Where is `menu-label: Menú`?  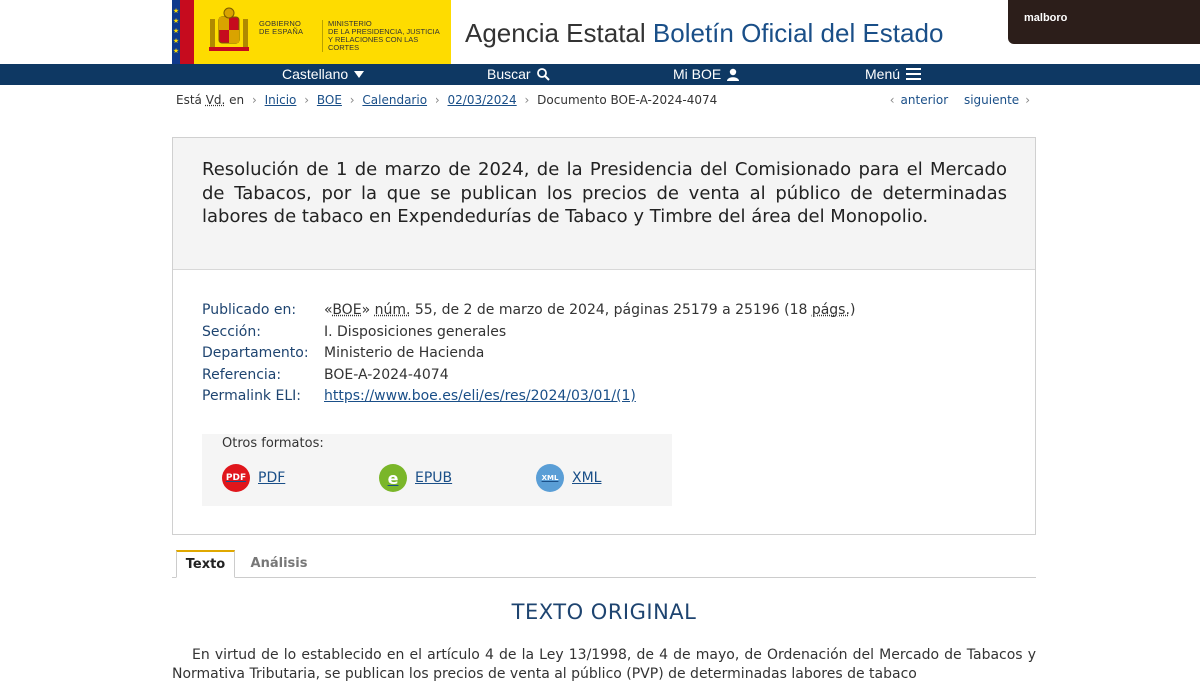 menu-label: Menú is located at coordinates (882, 74).